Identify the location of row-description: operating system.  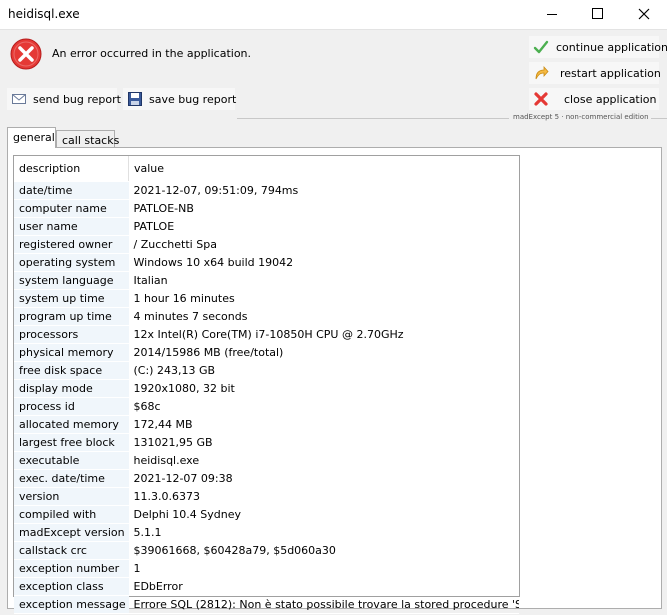
(71, 262).